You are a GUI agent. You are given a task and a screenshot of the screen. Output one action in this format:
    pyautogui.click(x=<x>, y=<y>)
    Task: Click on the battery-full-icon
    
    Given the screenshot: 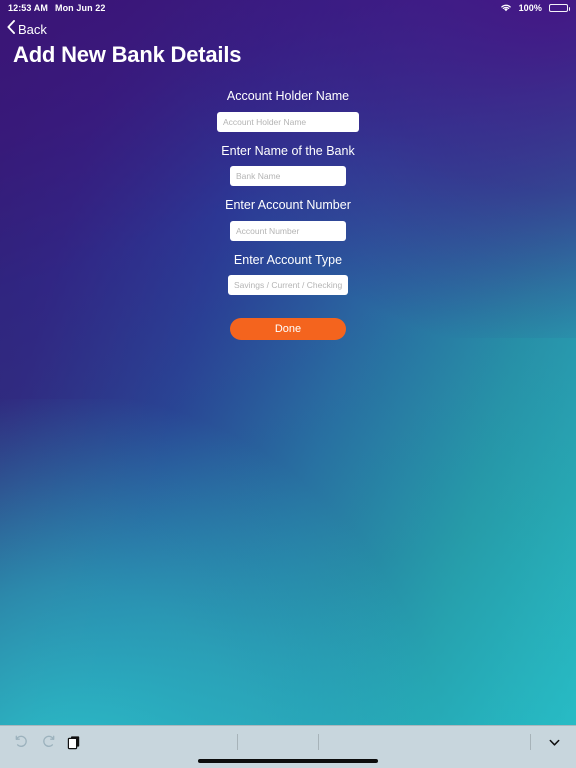 What is the action you would take?
    pyautogui.click(x=559, y=8)
    